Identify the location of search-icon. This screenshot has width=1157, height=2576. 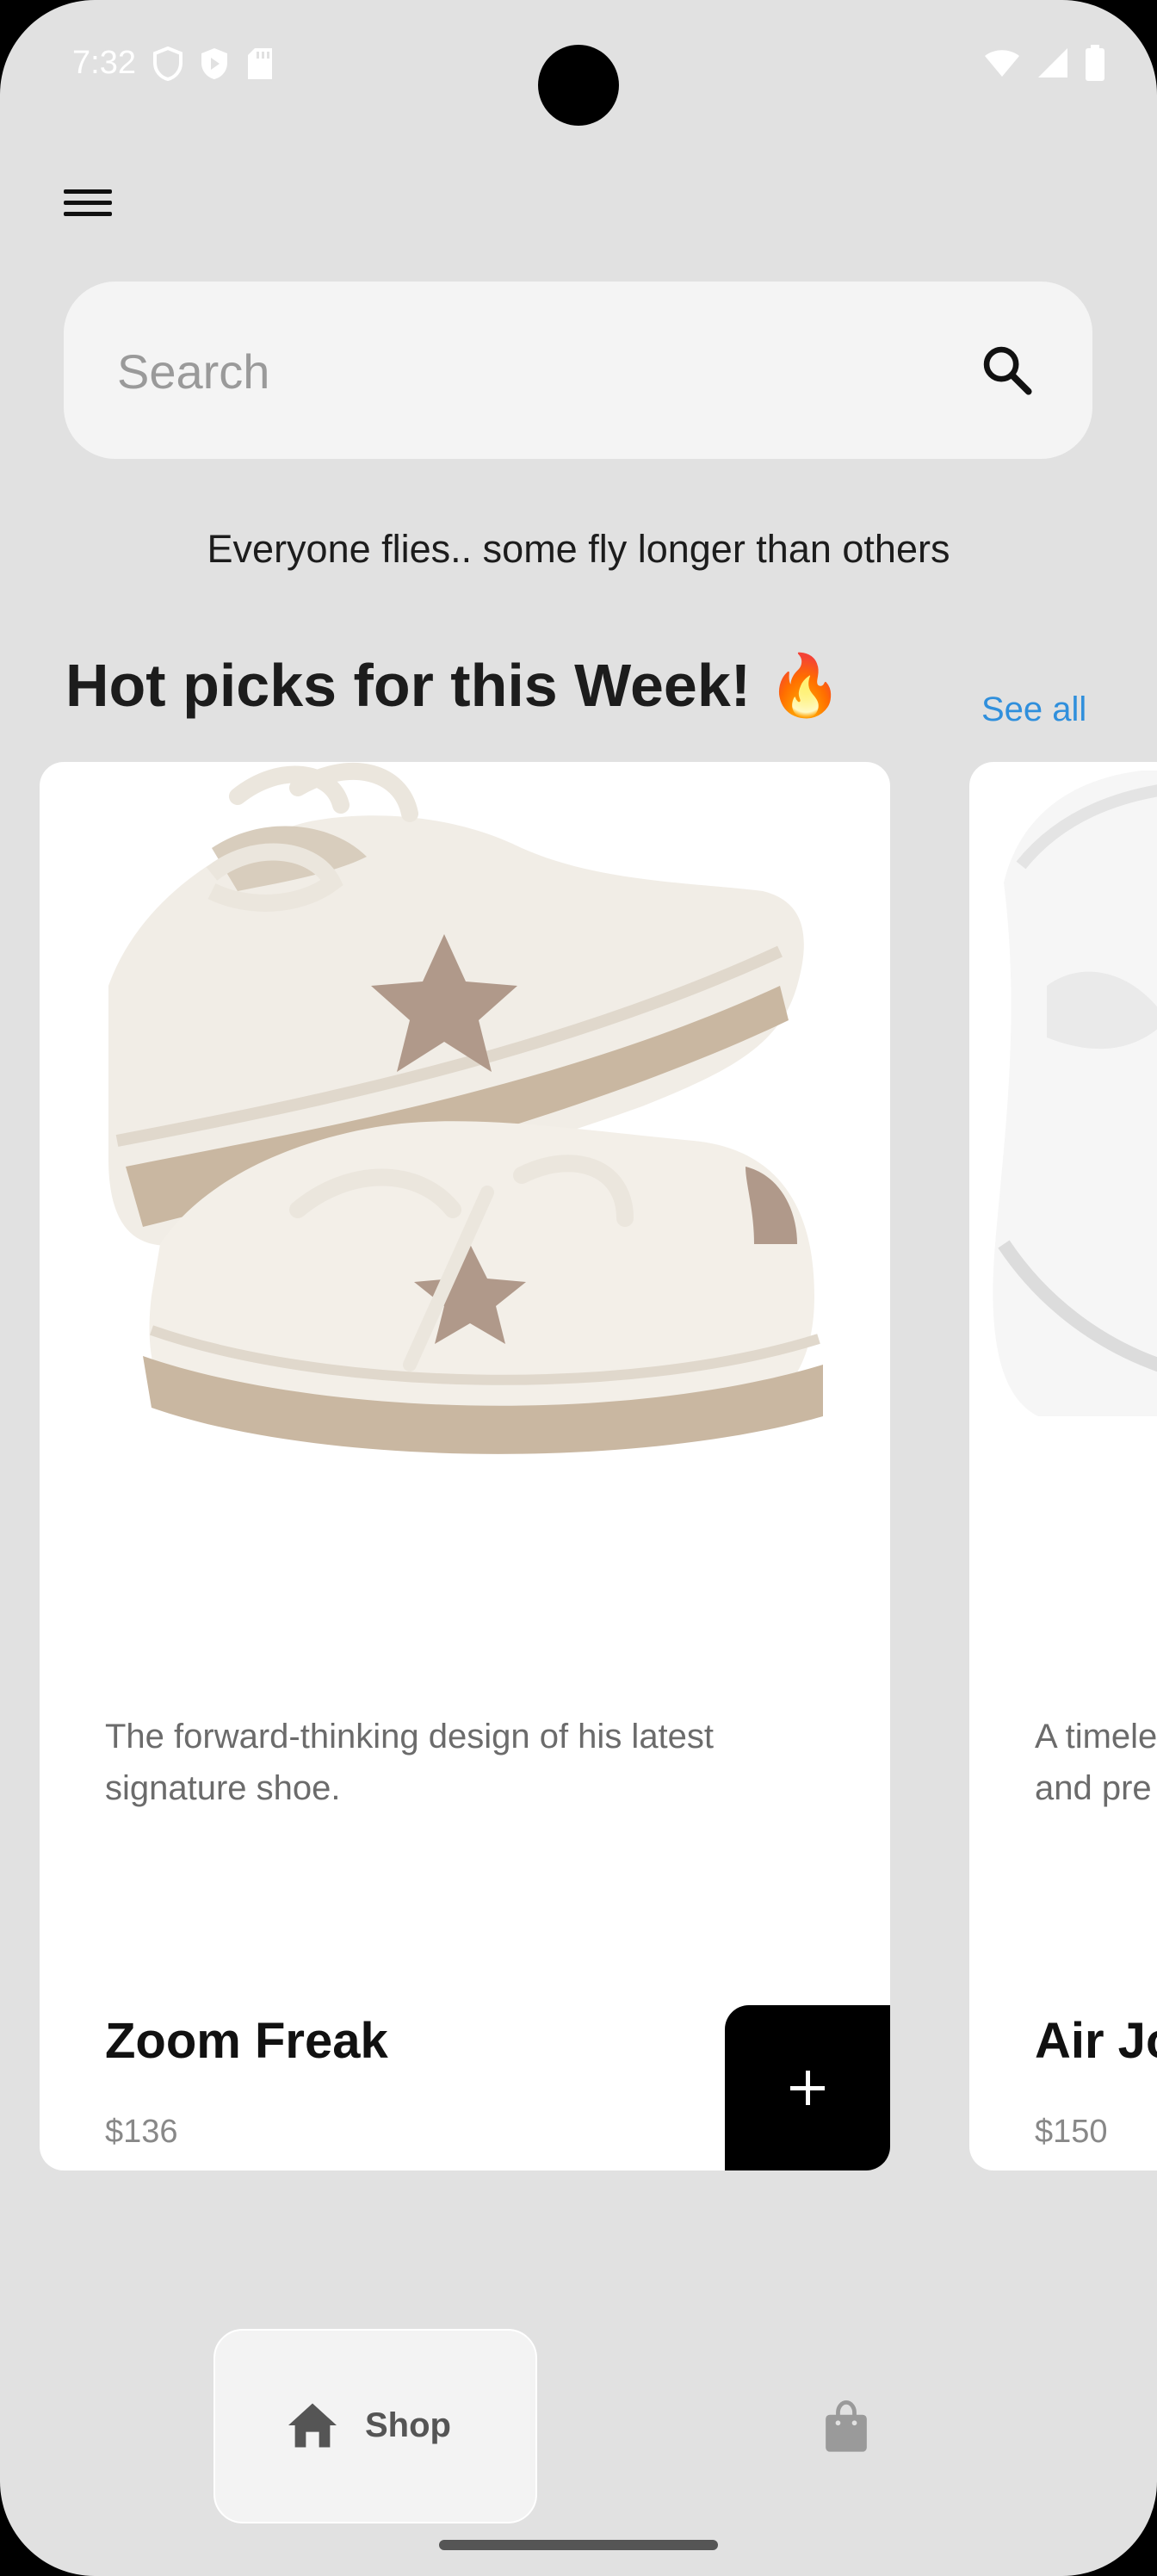
(1008, 370).